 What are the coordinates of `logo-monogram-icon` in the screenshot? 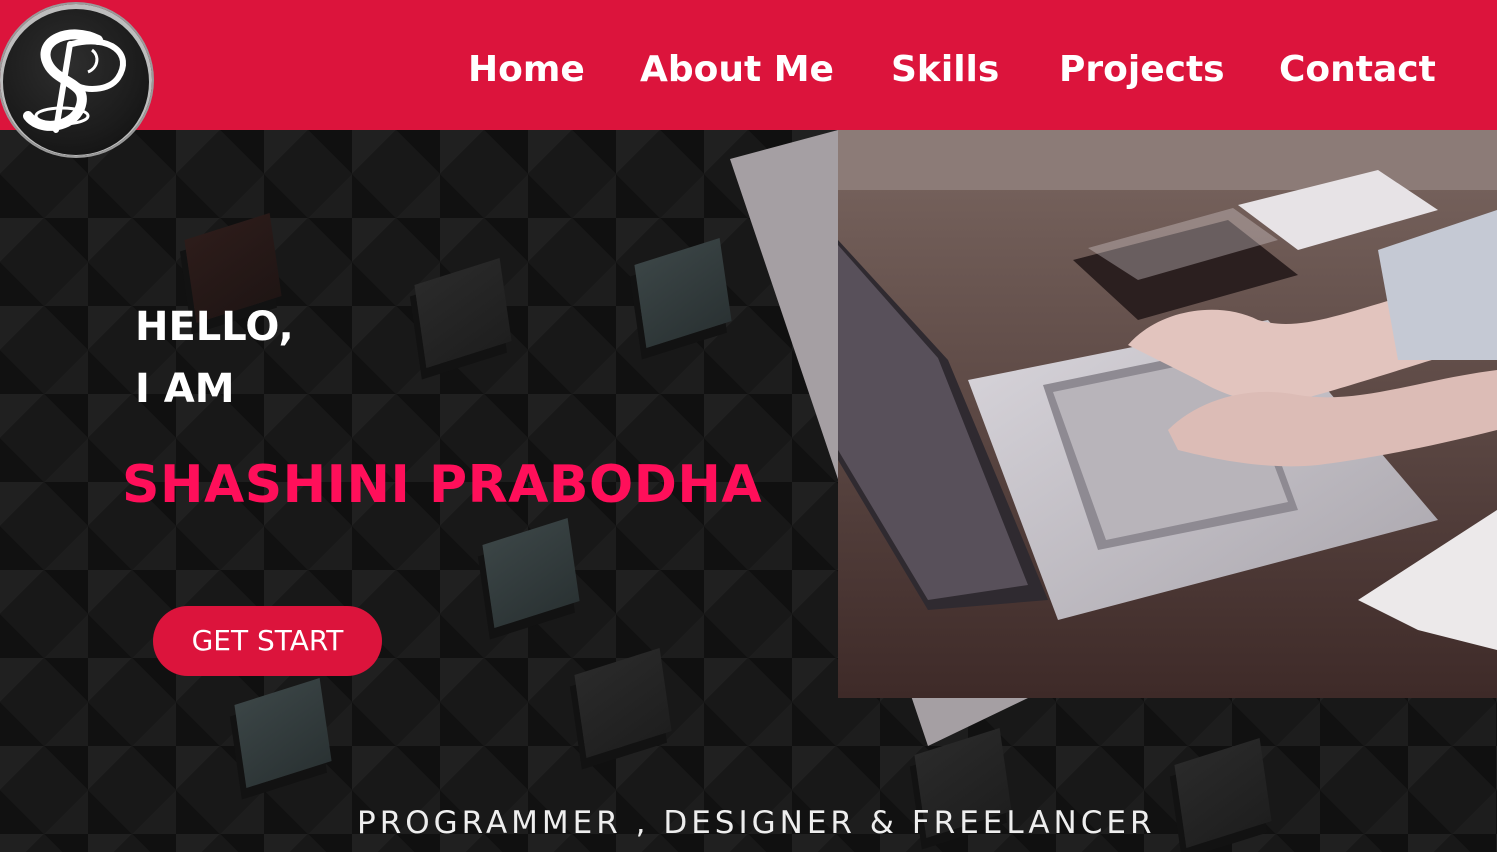 It's located at (74, 81).